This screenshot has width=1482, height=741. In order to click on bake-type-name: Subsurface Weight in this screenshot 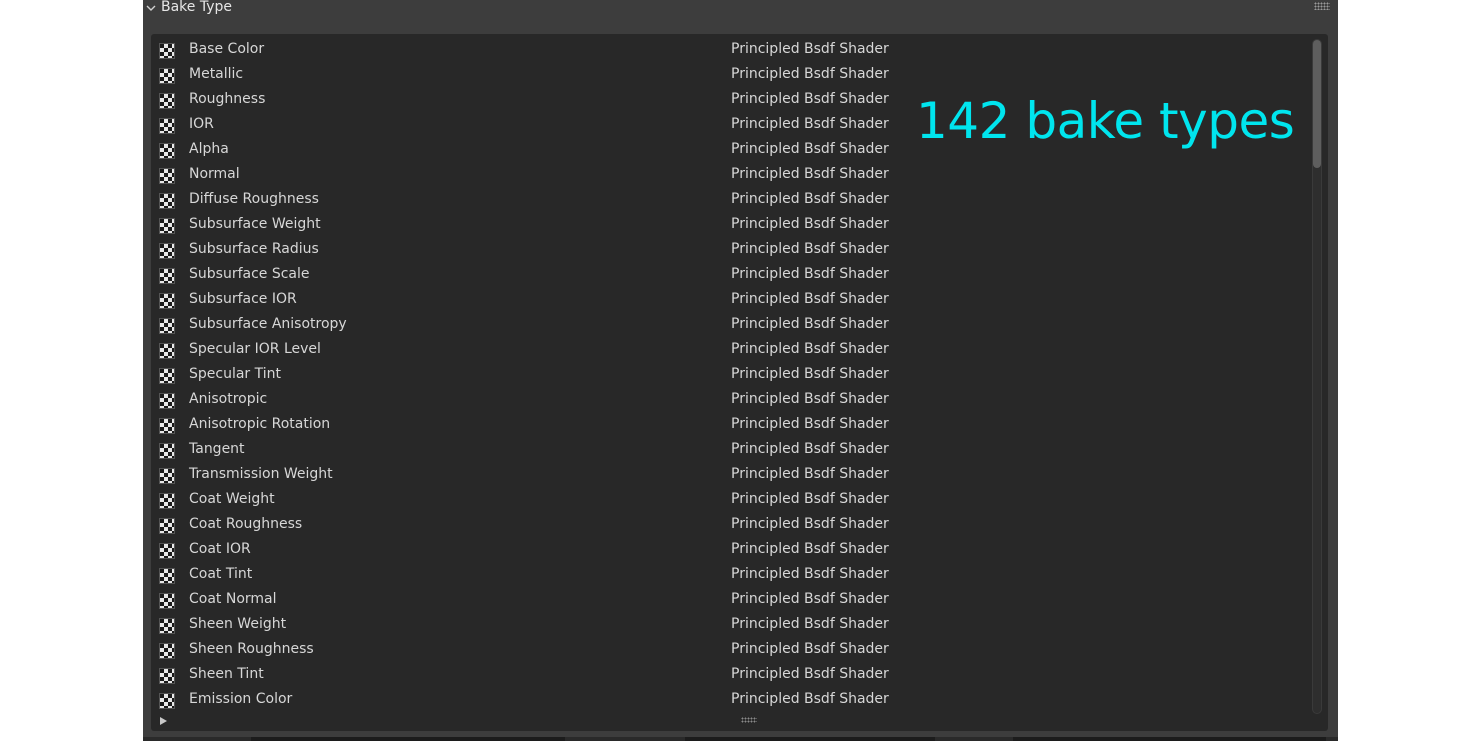, I will do `click(255, 224)`.